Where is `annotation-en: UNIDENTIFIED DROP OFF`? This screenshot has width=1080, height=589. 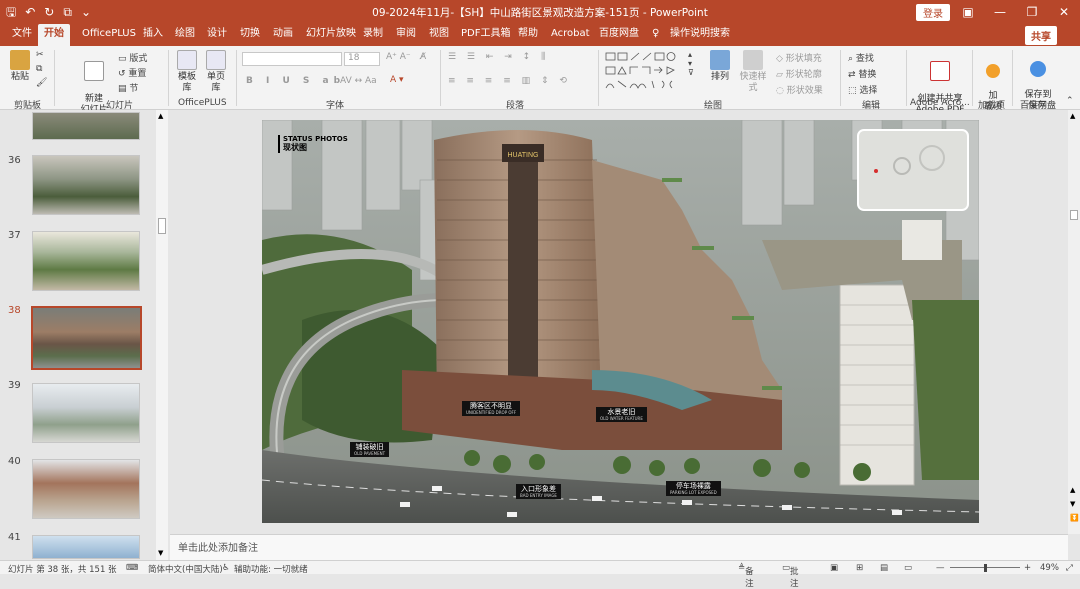 annotation-en: UNIDENTIFIED DROP OFF is located at coordinates (491, 412).